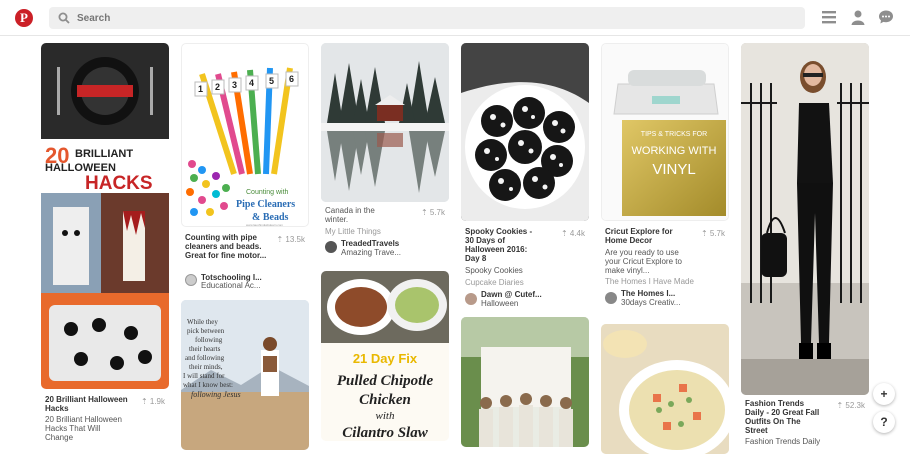 The height and width of the screenshot is (454, 910). I want to click on pin-image: TIPS & TRICKS FOR WORKING WITH VINYL, so click(665, 132).